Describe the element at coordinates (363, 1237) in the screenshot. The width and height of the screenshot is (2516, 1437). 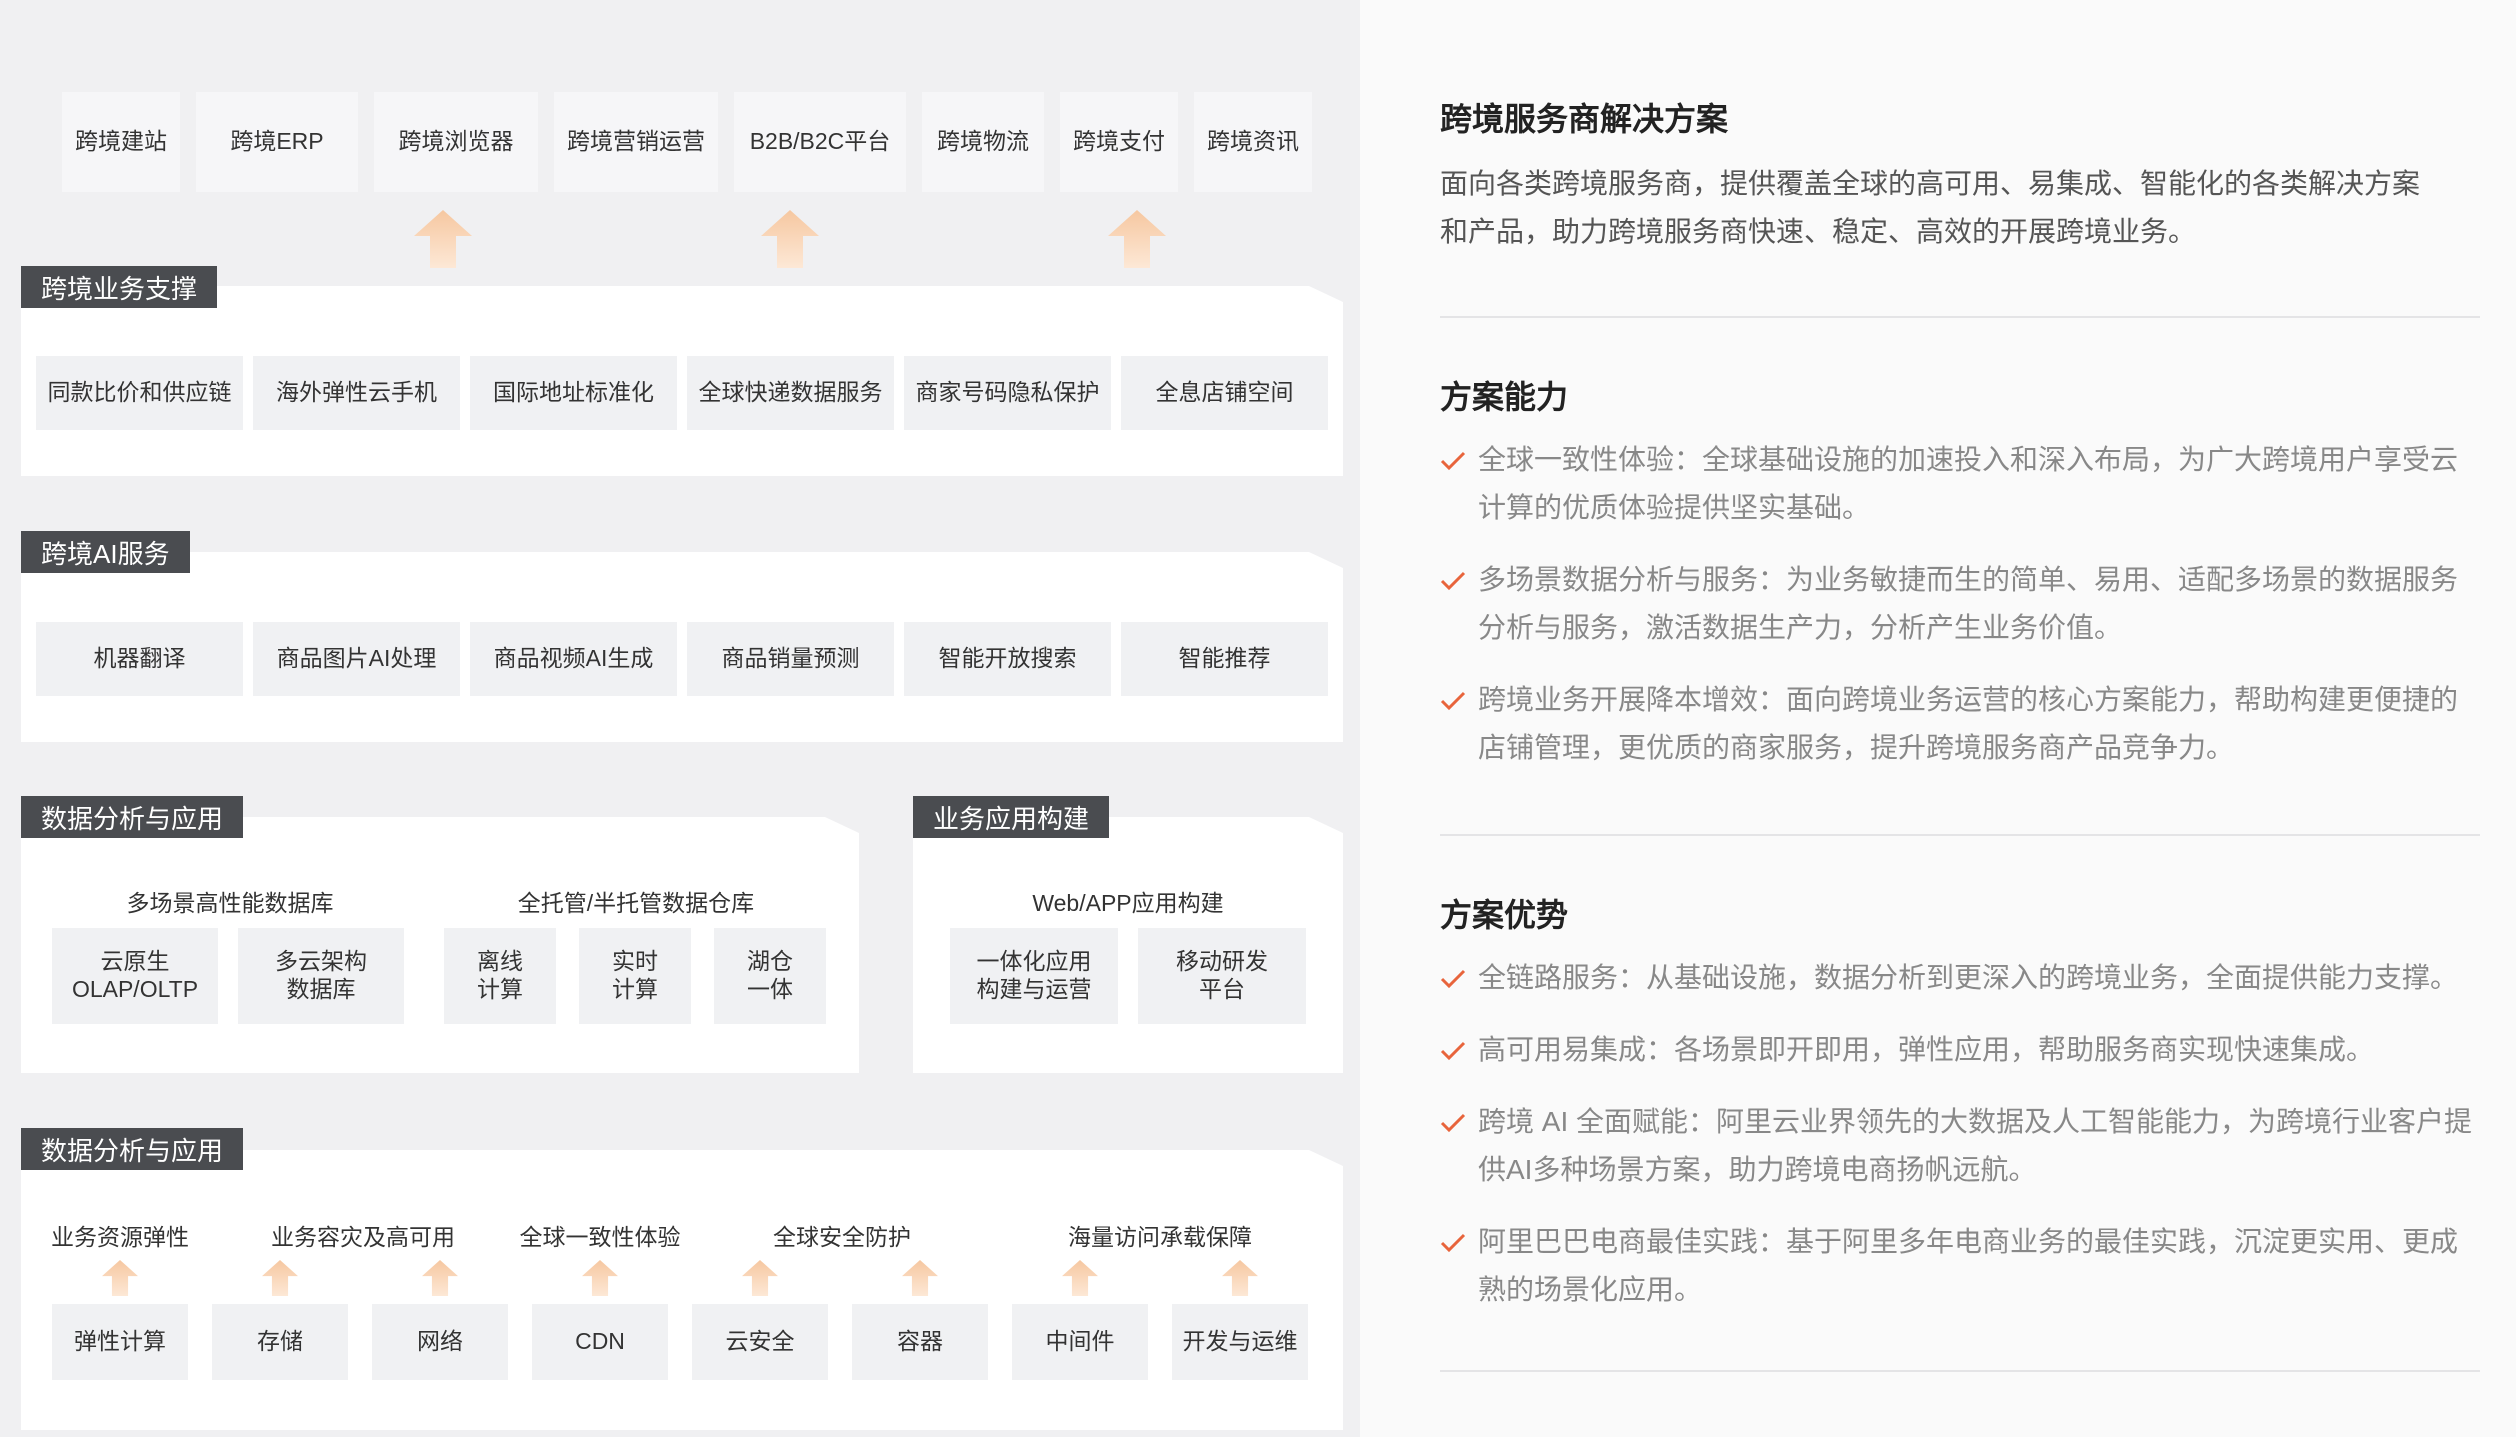
I see `infra-label: 业务容灾及高可用` at that location.